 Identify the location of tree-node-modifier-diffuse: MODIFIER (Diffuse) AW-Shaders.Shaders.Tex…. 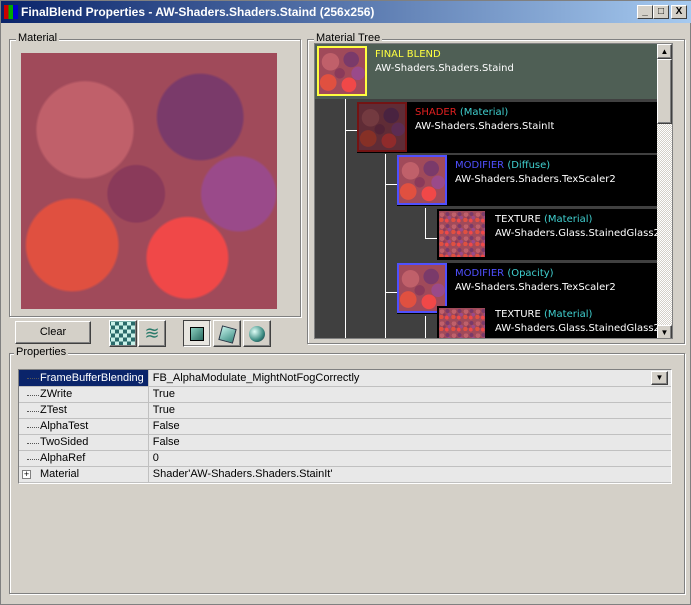
(528, 180).